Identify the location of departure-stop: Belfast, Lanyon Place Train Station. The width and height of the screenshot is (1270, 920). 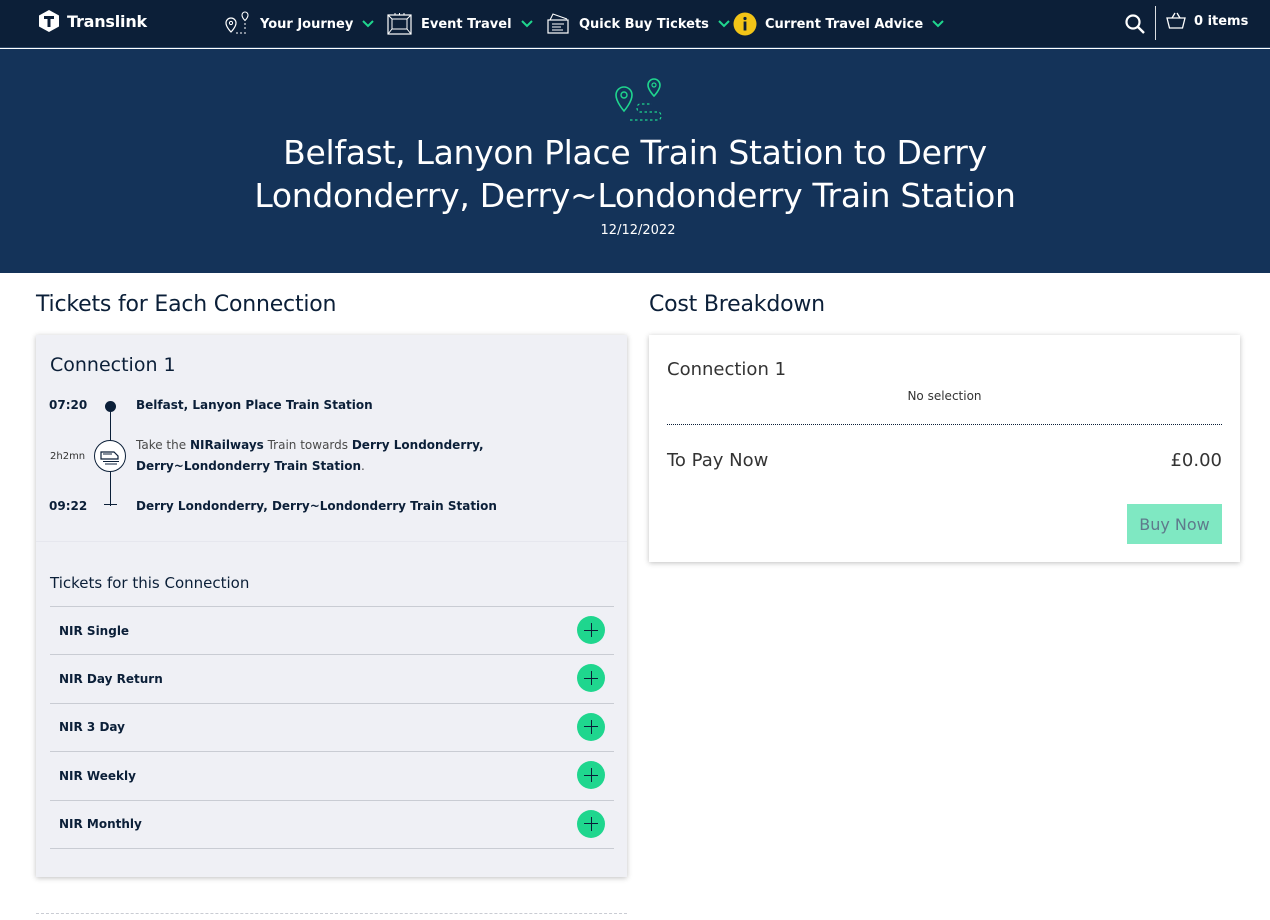
(254, 405).